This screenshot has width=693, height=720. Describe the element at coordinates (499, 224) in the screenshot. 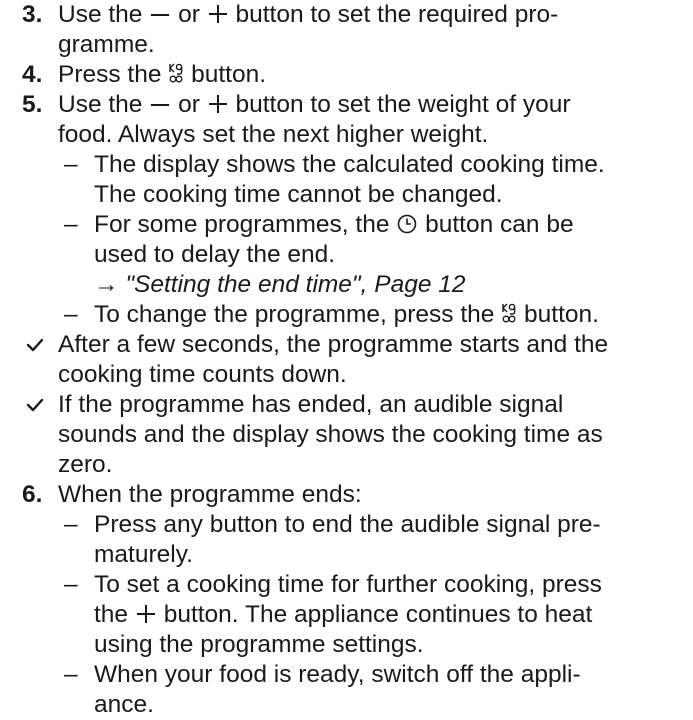

I see `sub-item-text: button can be` at that location.